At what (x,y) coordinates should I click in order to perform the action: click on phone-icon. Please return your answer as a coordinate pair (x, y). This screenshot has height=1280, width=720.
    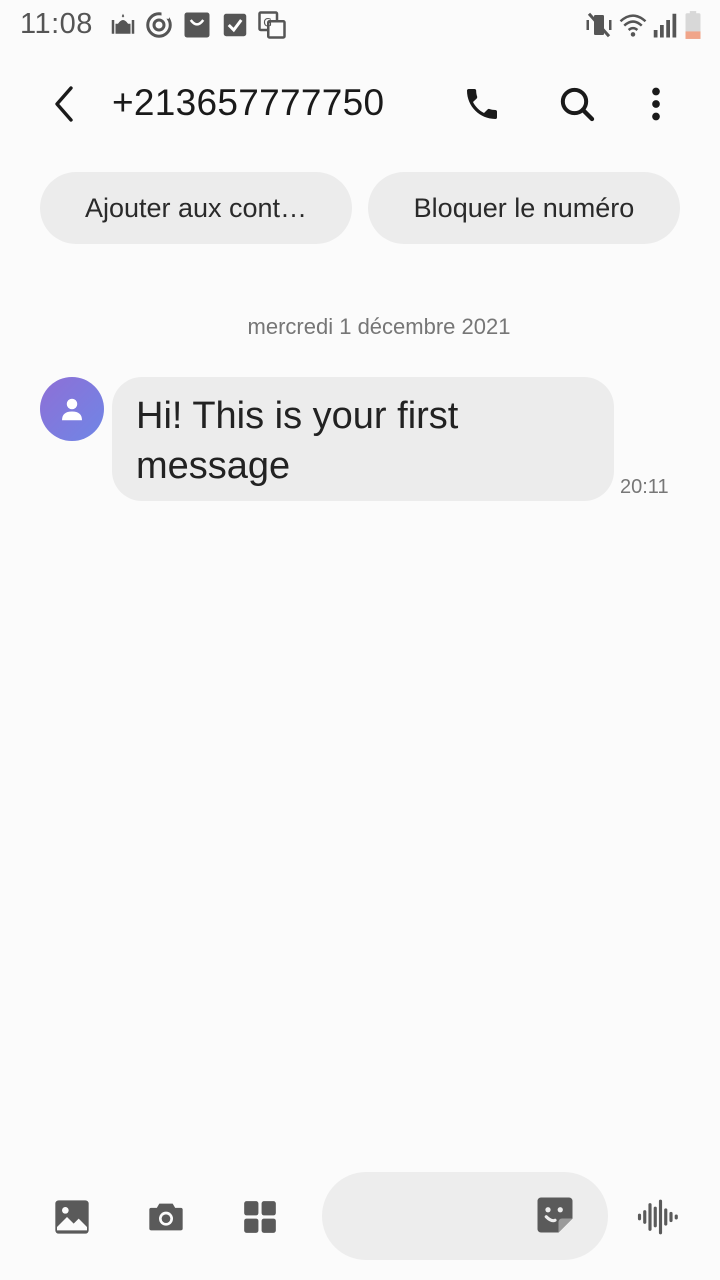
    Looking at the image, I should click on (482, 104).